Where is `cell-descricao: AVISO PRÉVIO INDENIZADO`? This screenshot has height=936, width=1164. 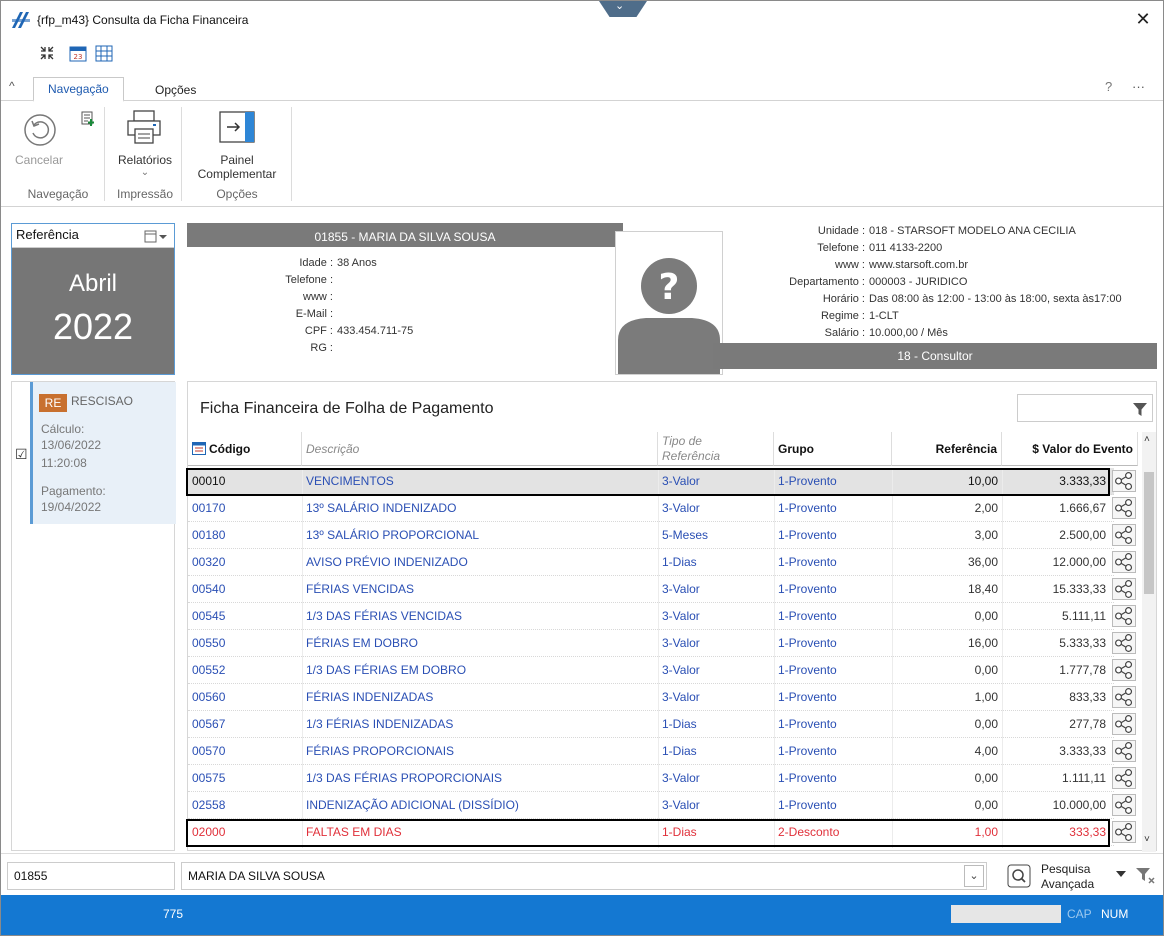
cell-descricao: AVISO PRÉVIO INDENIZADO is located at coordinates (387, 562).